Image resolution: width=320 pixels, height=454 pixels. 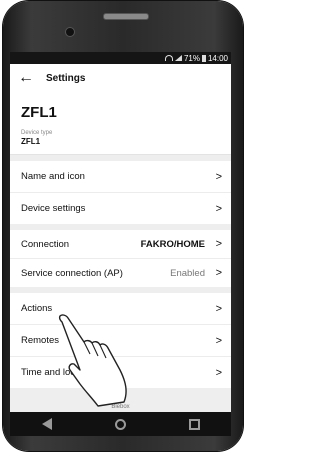 I want to click on app-bar: ← Settings, so click(x=120, y=78).